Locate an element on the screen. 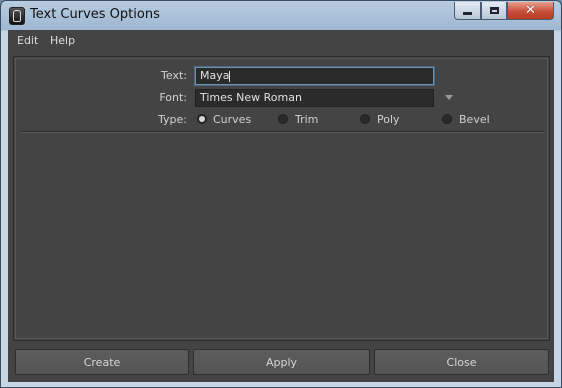  text-label: Text: is located at coordinates (174, 75).